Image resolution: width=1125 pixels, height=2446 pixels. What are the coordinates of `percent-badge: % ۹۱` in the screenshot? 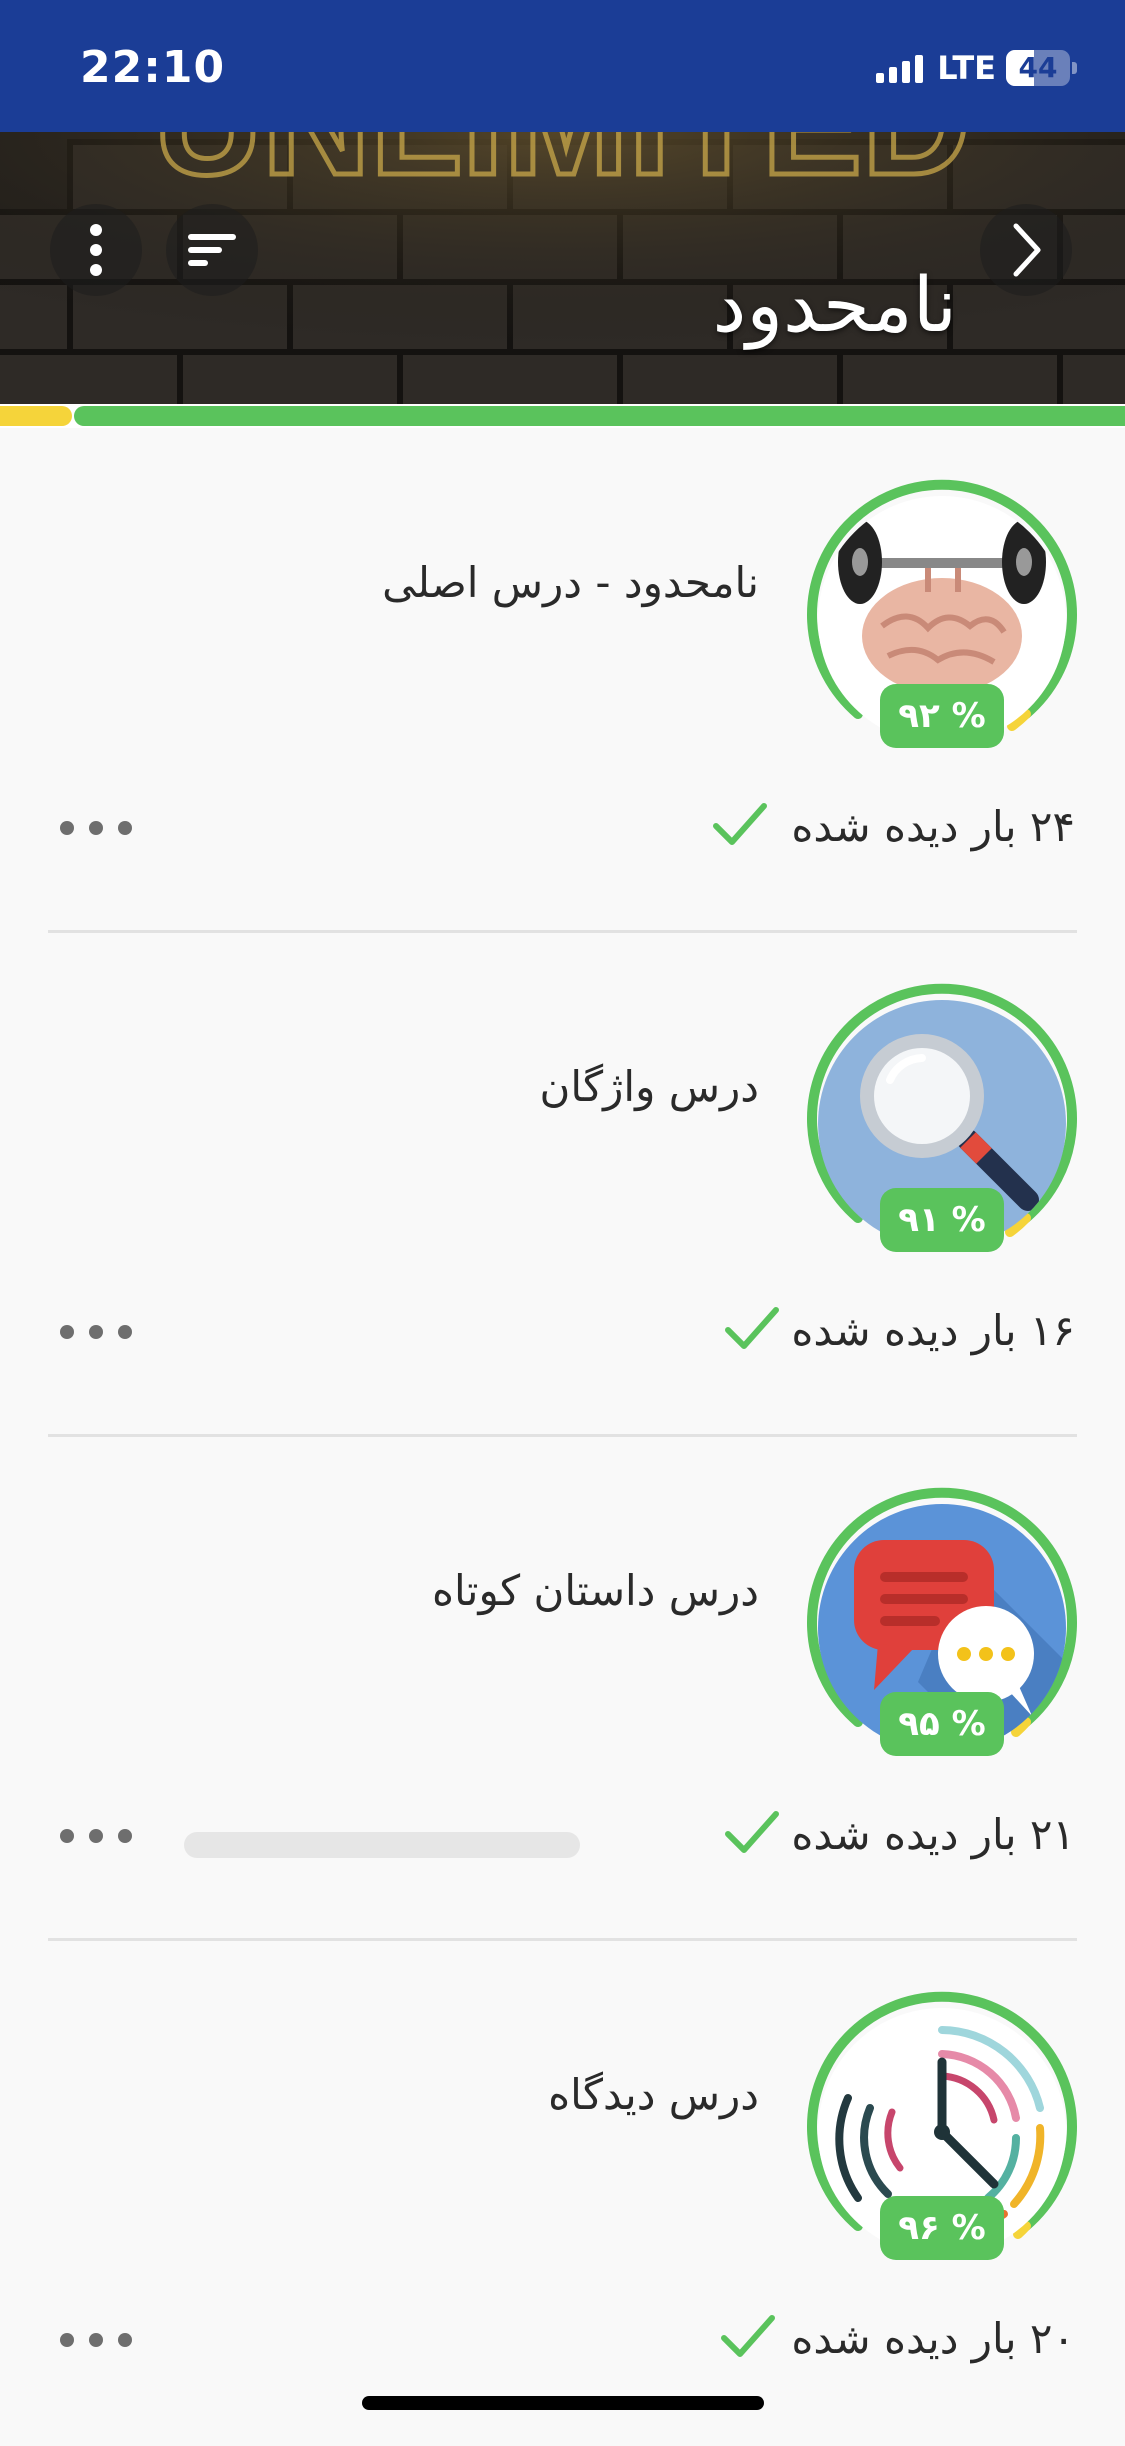 It's located at (942, 1220).